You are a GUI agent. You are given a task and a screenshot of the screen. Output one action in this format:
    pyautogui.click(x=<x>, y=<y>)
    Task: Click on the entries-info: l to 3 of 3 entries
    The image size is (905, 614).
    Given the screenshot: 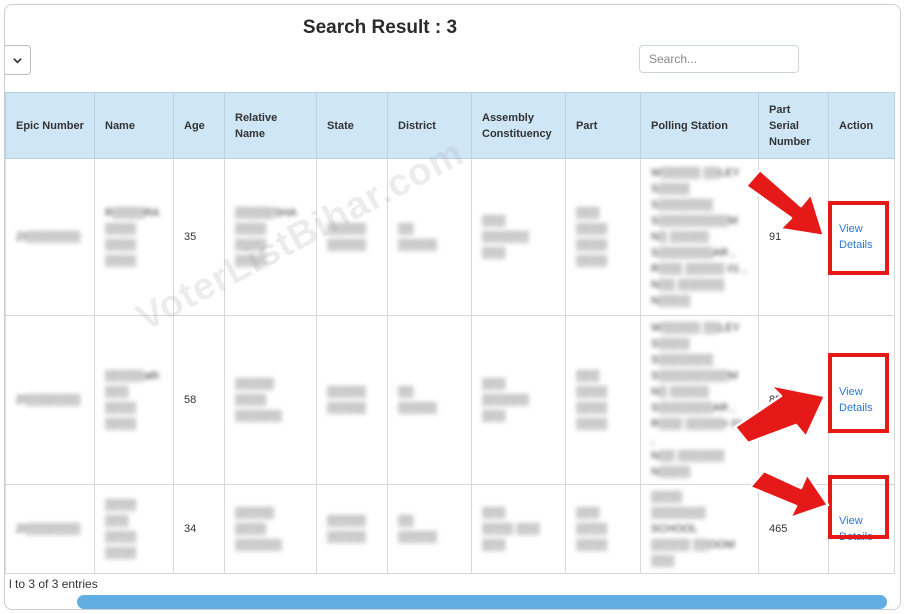 What is the action you would take?
    pyautogui.click(x=53, y=584)
    